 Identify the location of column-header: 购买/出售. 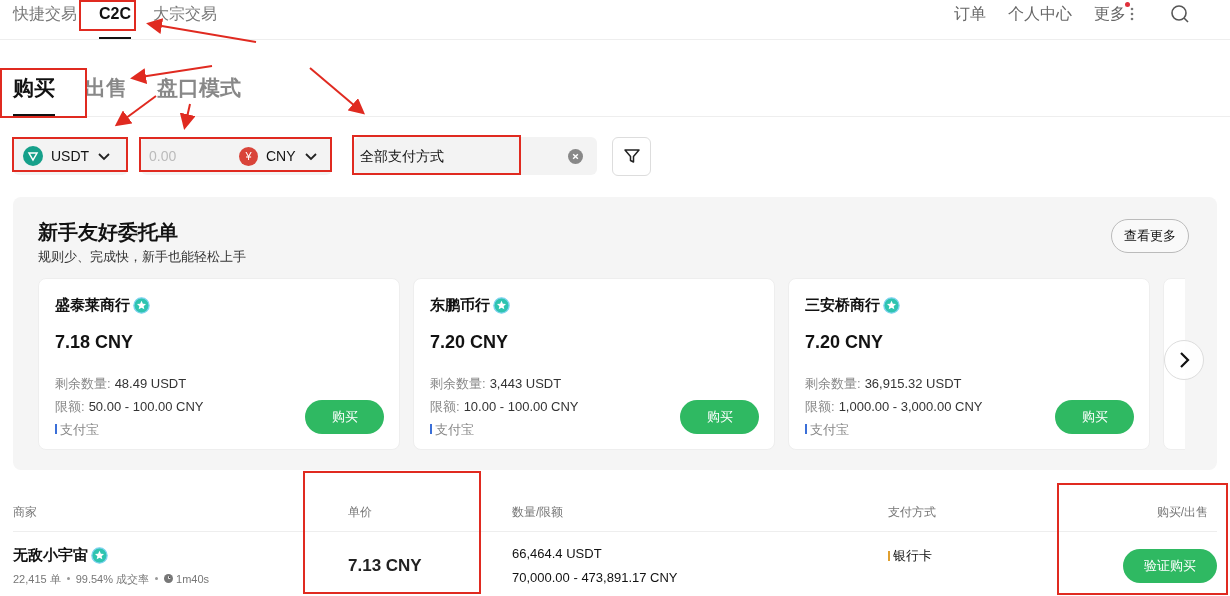
(1182, 512).